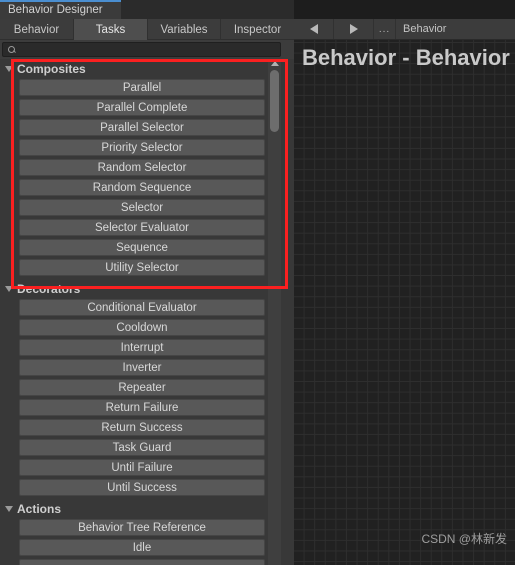  What do you see at coordinates (455, 29) in the screenshot?
I see `graph-breadcrumb: Behavior` at bounding box center [455, 29].